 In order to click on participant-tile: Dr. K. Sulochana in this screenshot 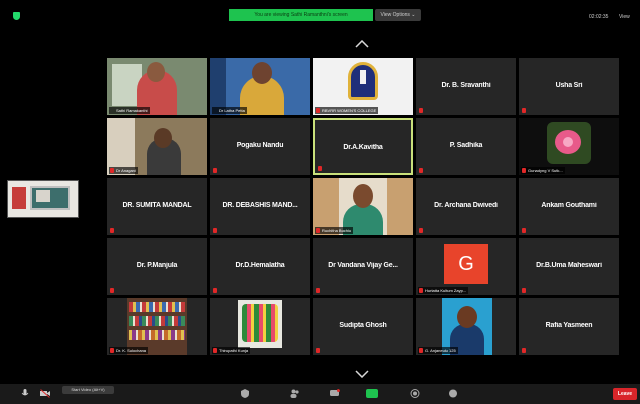, I will do `click(157, 326)`.